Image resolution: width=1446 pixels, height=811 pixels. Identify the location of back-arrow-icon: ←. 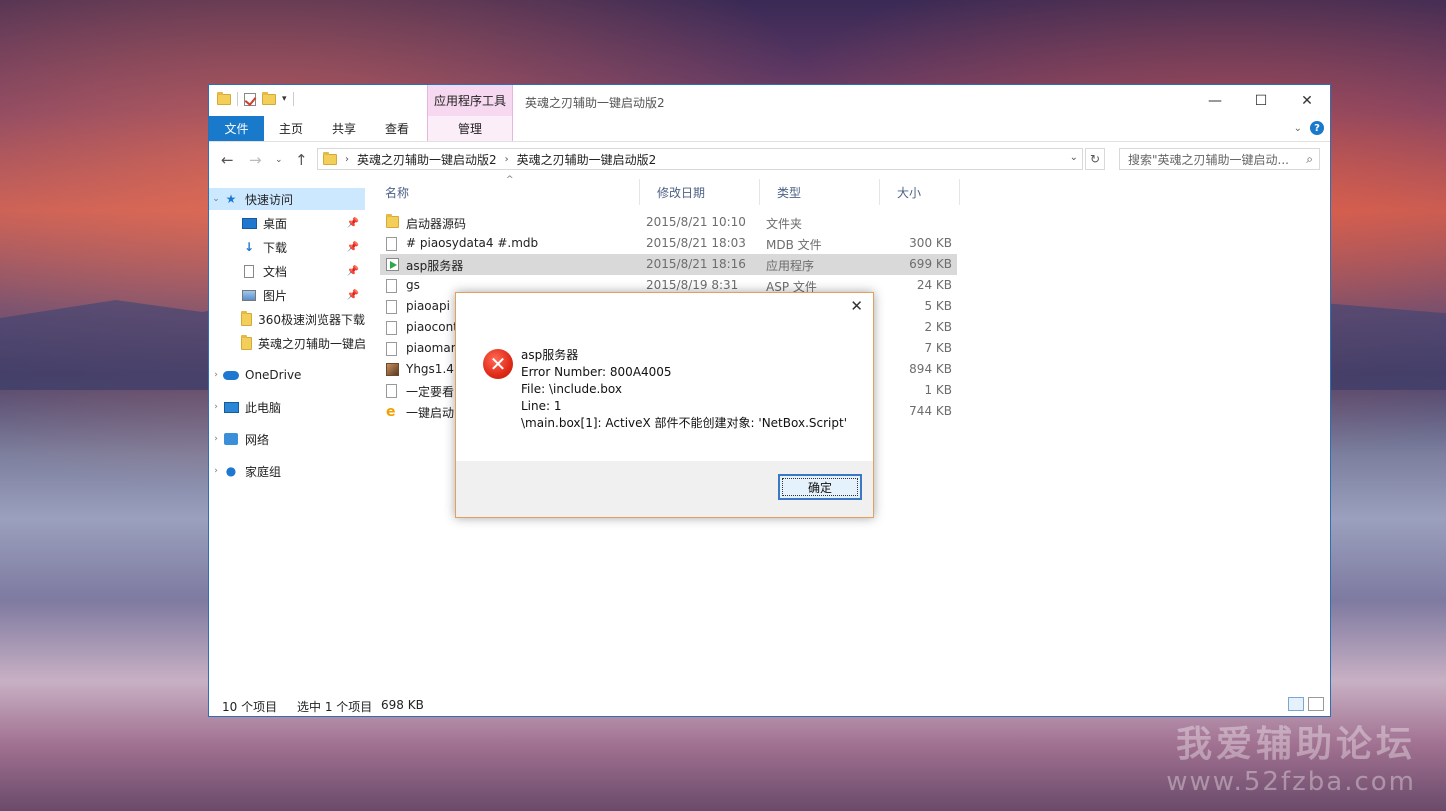
(227, 160).